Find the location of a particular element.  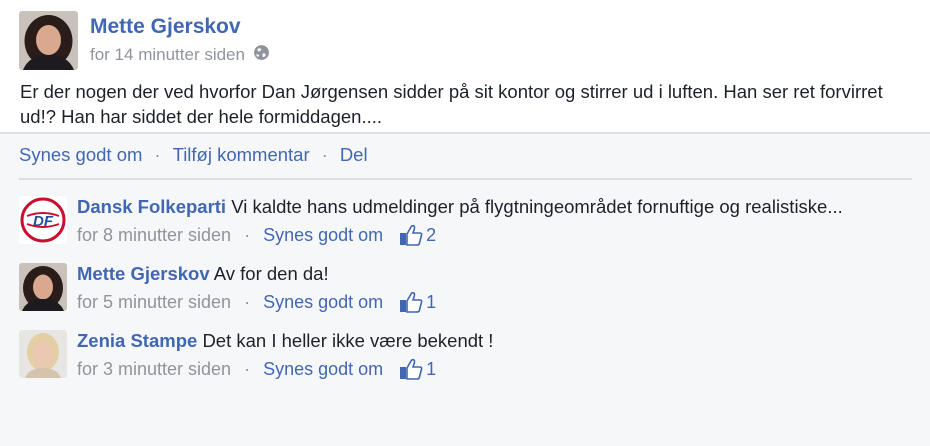

post-actions: Synes godt om · Tilføj kommentar · Del is located at coordinates (193, 155).